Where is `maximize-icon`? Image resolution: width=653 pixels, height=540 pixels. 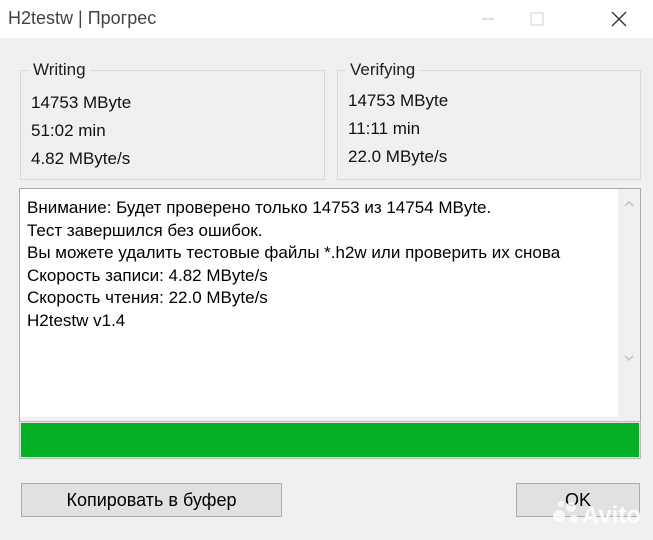
maximize-icon is located at coordinates (537, 19).